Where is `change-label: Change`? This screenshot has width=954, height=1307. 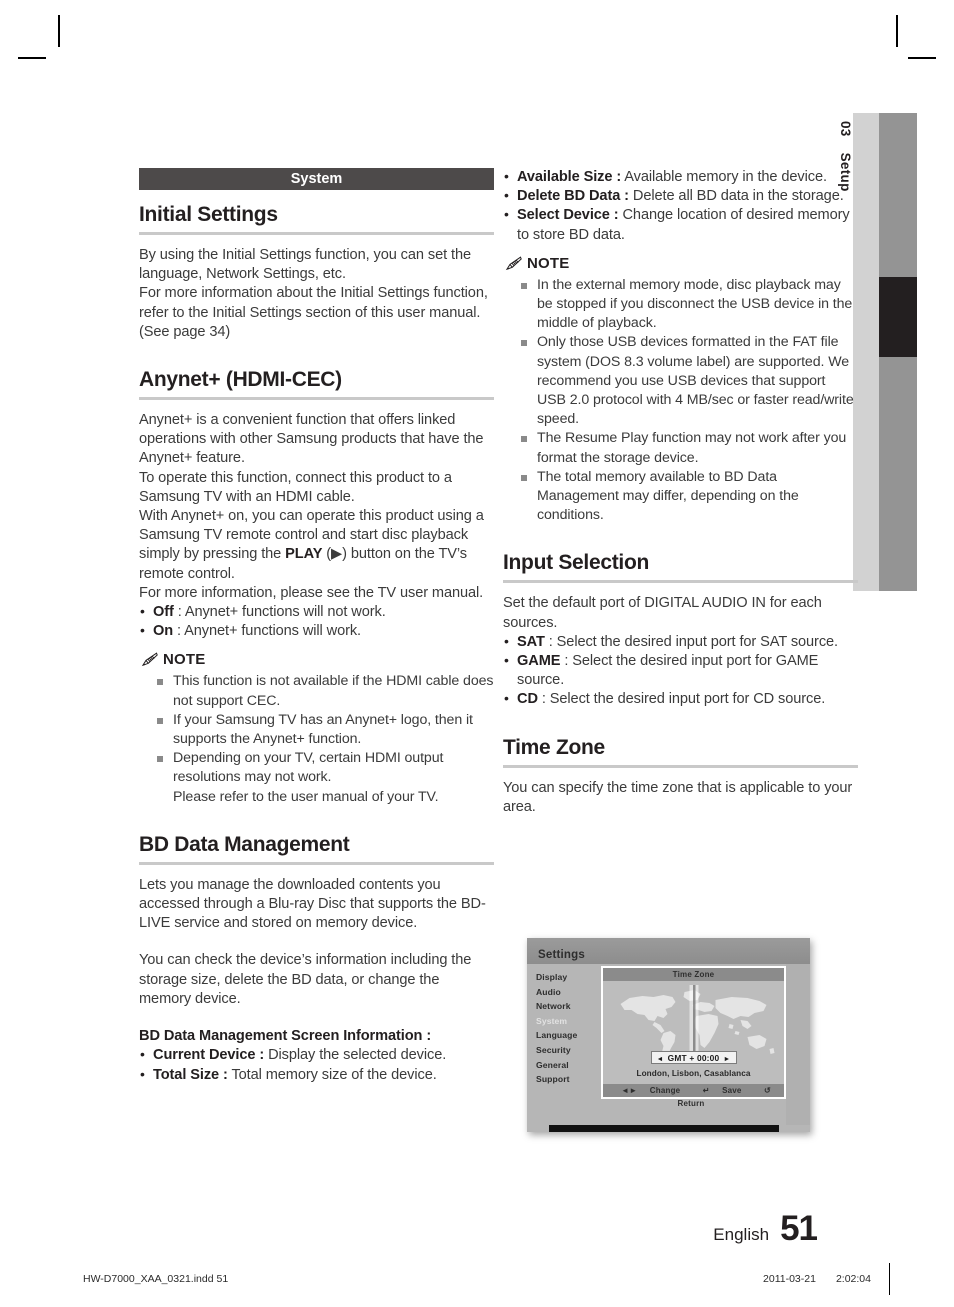
change-label: Change is located at coordinates (665, 1090).